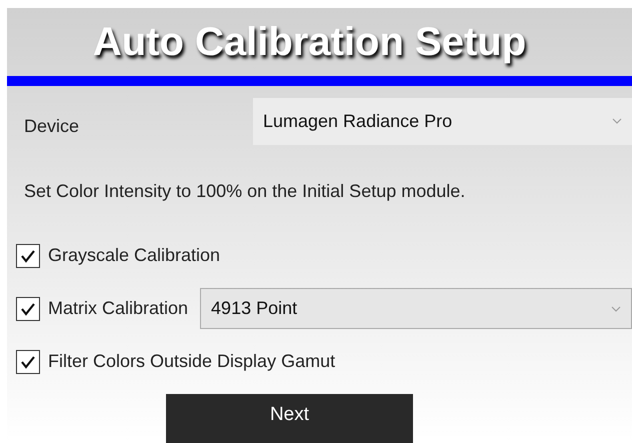  Describe the element at coordinates (244, 191) in the screenshot. I see `instruction-text: Set Color Intensity to 100% on the Initial Setup module.` at that location.